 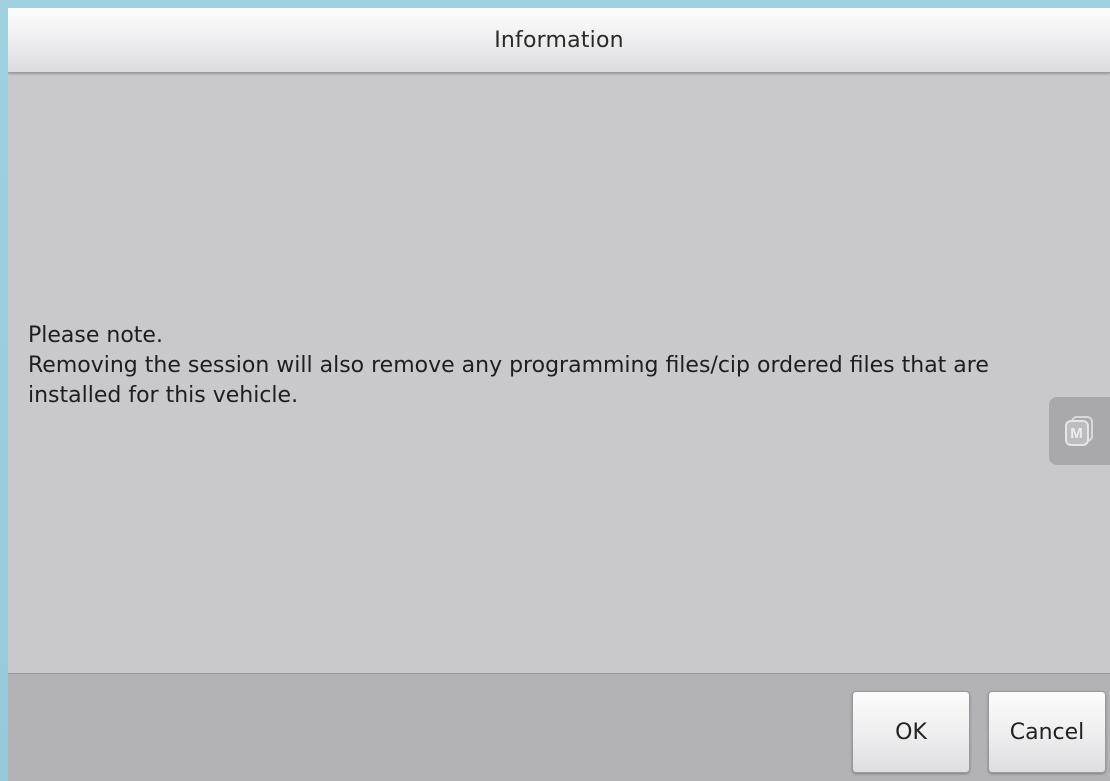 I want to click on ok-button: OK, so click(x=911, y=732).